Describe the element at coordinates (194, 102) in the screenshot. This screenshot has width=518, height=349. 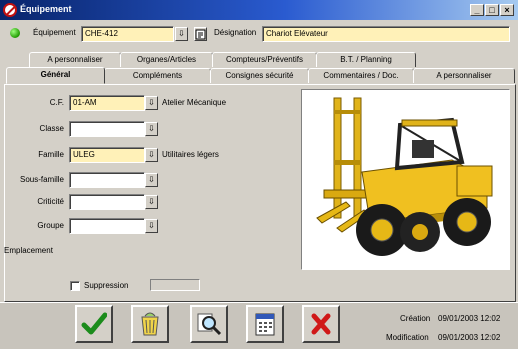
I see `cf-description: Atelier Mécanique` at that location.